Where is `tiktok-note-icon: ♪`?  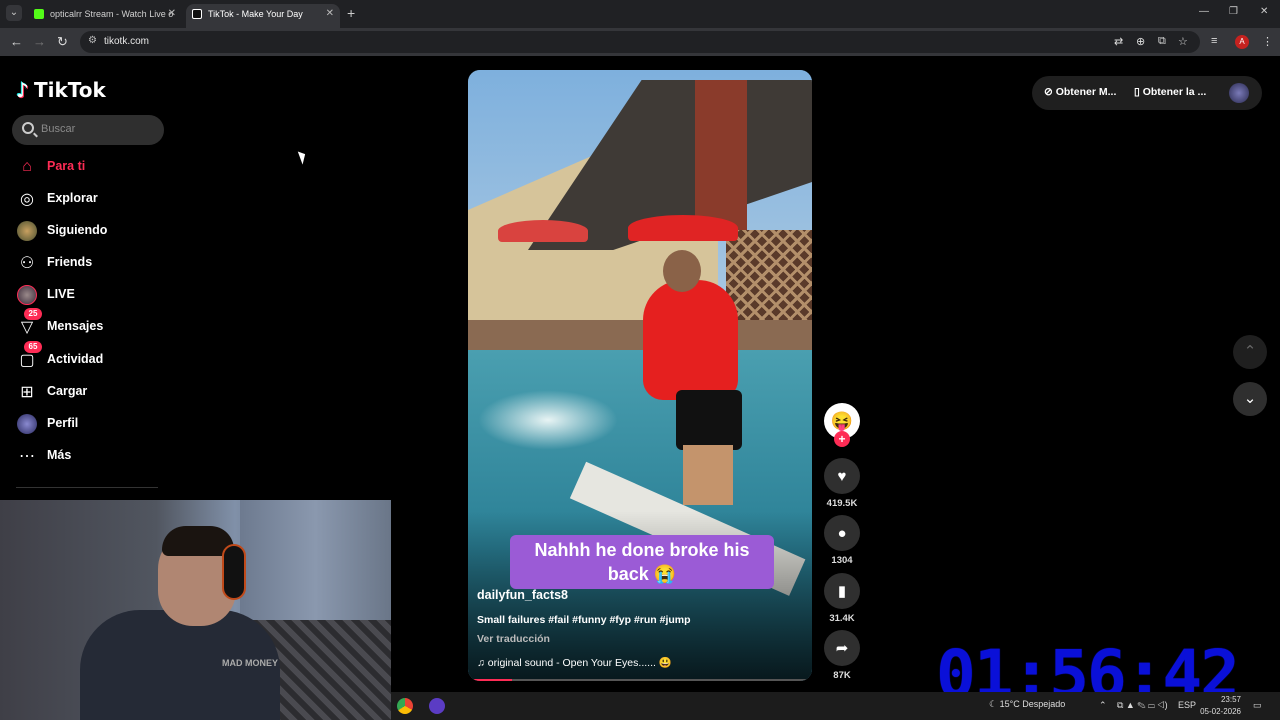
tiktok-note-icon: ♪ is located at coordinates (22, 90).